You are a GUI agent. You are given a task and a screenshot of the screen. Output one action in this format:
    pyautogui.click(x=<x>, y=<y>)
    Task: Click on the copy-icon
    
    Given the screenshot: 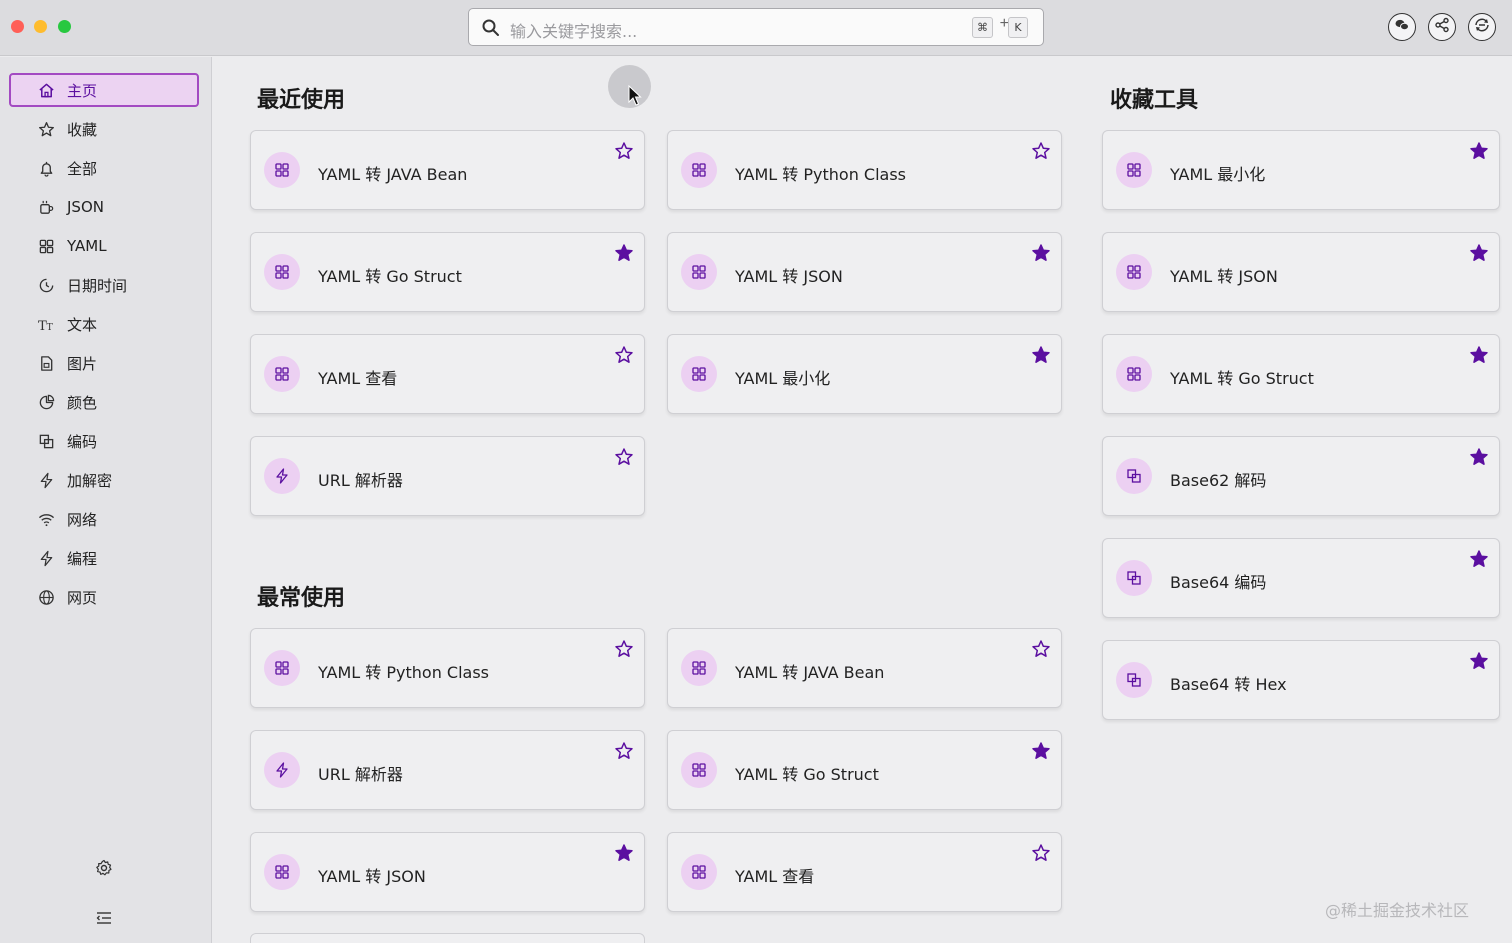 What is the action you would take?
    pyautogui.click(x=1134, y=578)
    